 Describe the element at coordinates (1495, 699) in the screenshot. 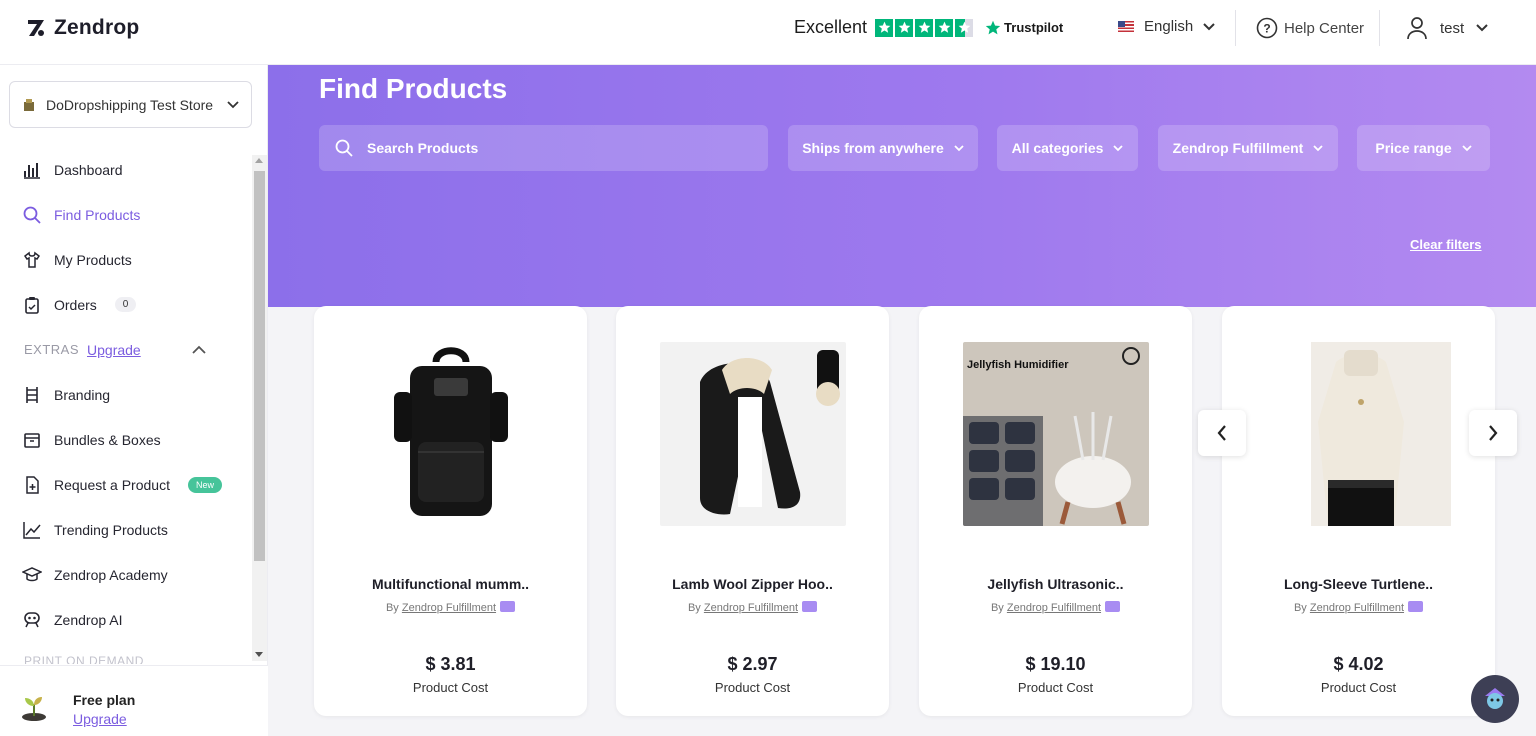

I see `chat-assistant-button` at that location.